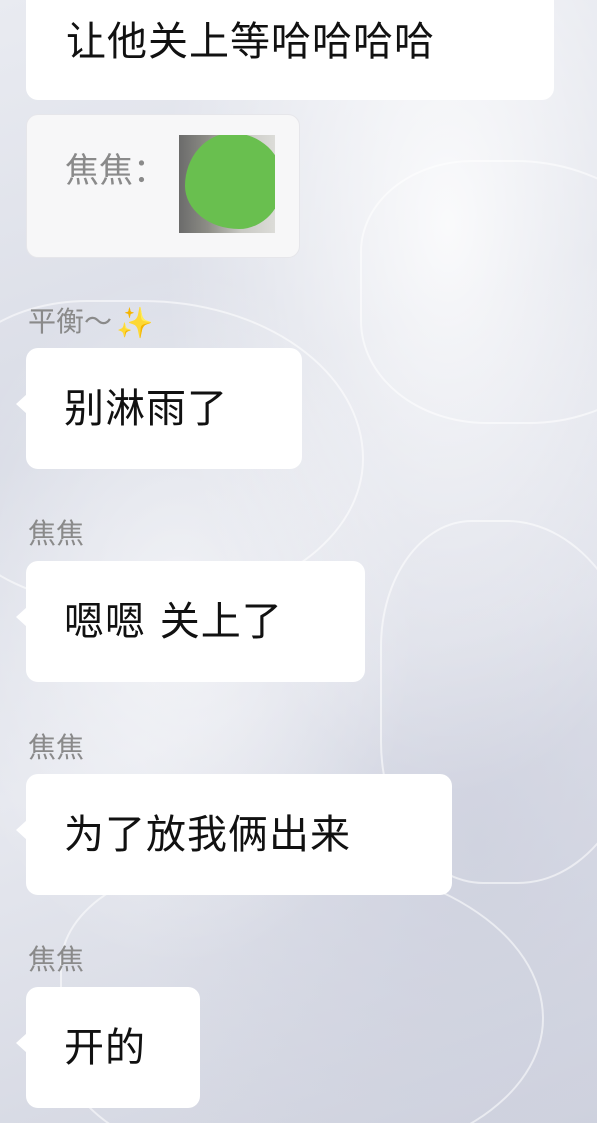 The width and height of the screenshot is (597, 1123). What do you see at coordinates (70, 321) in the screenshot?
I see `sender-name-text: 平衡～` at bounding box center [70, 321].